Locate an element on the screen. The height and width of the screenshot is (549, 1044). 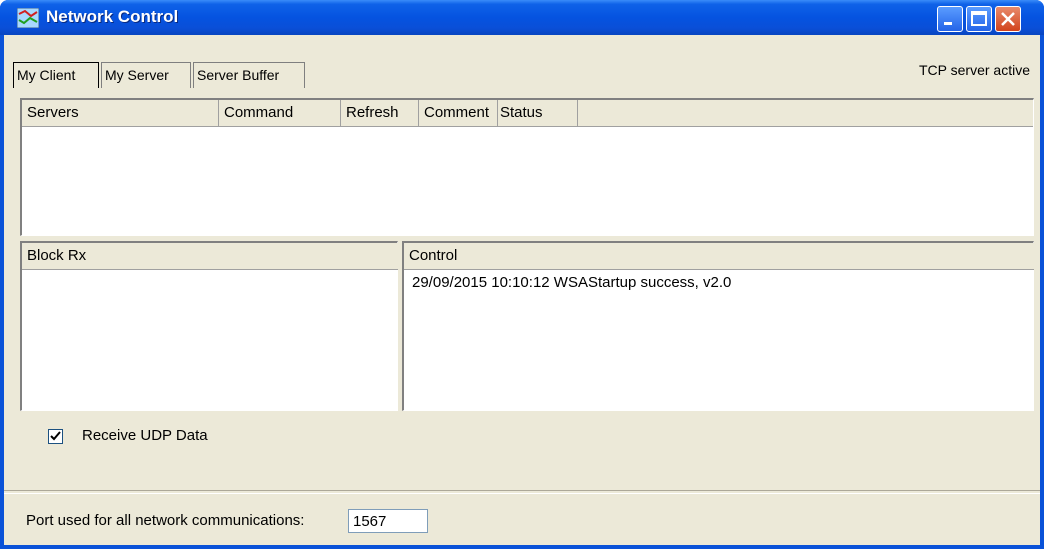
title-bar: Network Control is located at coordinates (522, 17).